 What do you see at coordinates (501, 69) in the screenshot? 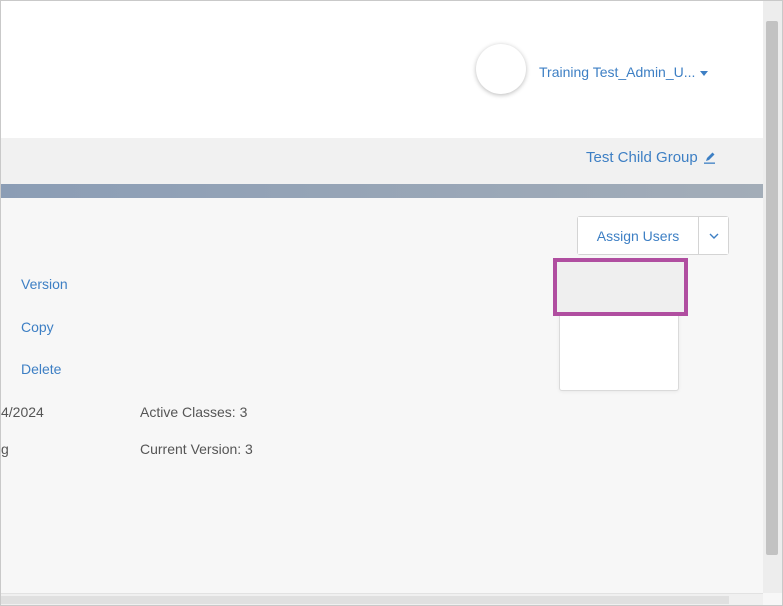
I see `avatar` at bounding box center [501, 69].